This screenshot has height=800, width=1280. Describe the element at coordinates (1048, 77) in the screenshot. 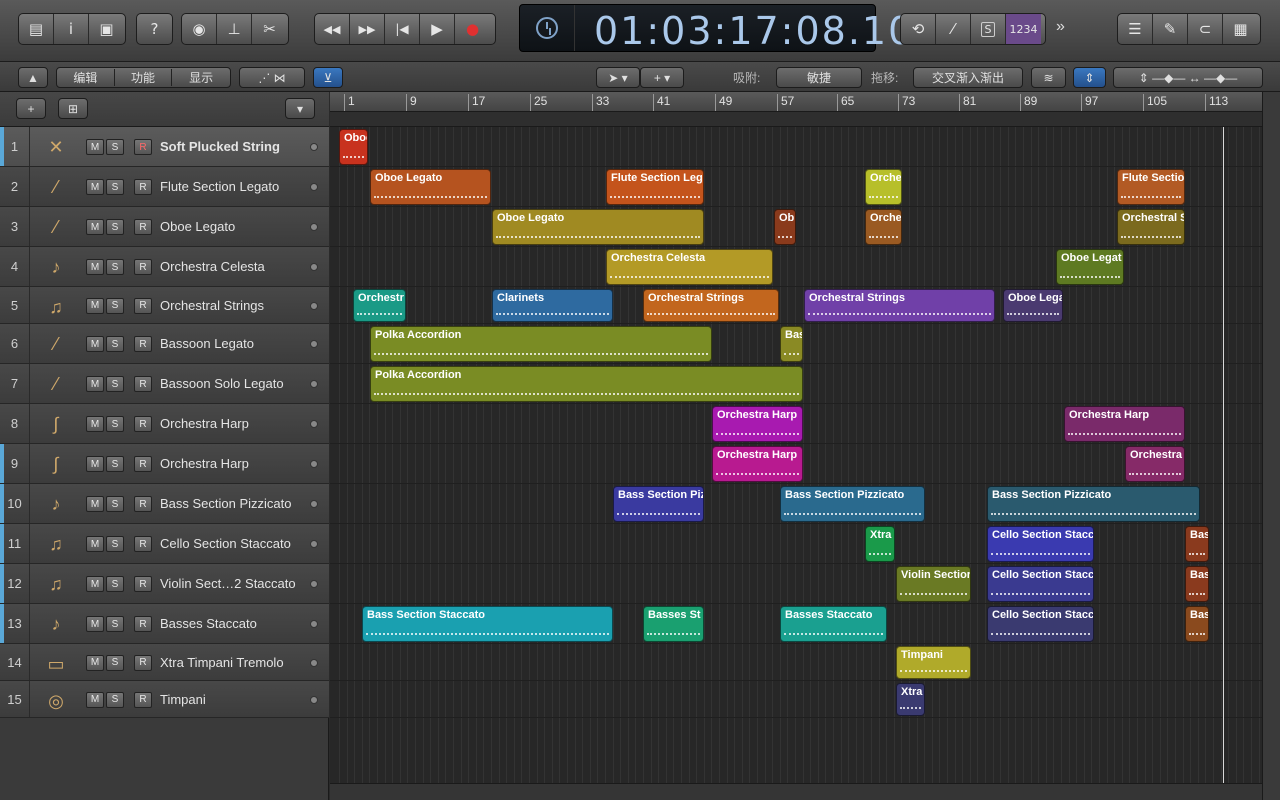

I see `waveform-zoom-button: ≋` at that location.